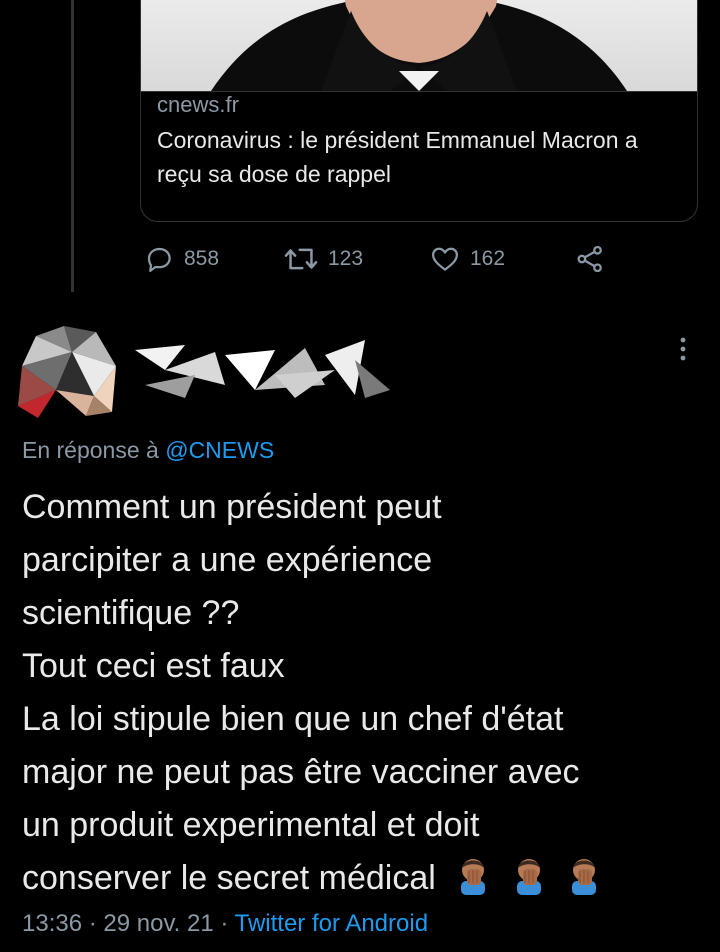 The width and height of the screenshot is (720, 952). I want to click on tweet-date: 29 nov. 21, so click(158, 923).